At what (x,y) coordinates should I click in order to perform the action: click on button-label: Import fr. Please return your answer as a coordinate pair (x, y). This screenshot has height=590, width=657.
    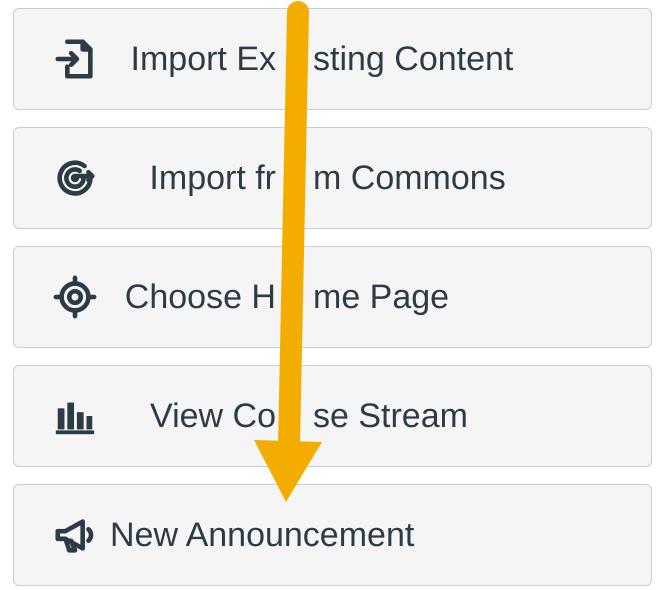
    Looking at the image, I should click on (212, 178).